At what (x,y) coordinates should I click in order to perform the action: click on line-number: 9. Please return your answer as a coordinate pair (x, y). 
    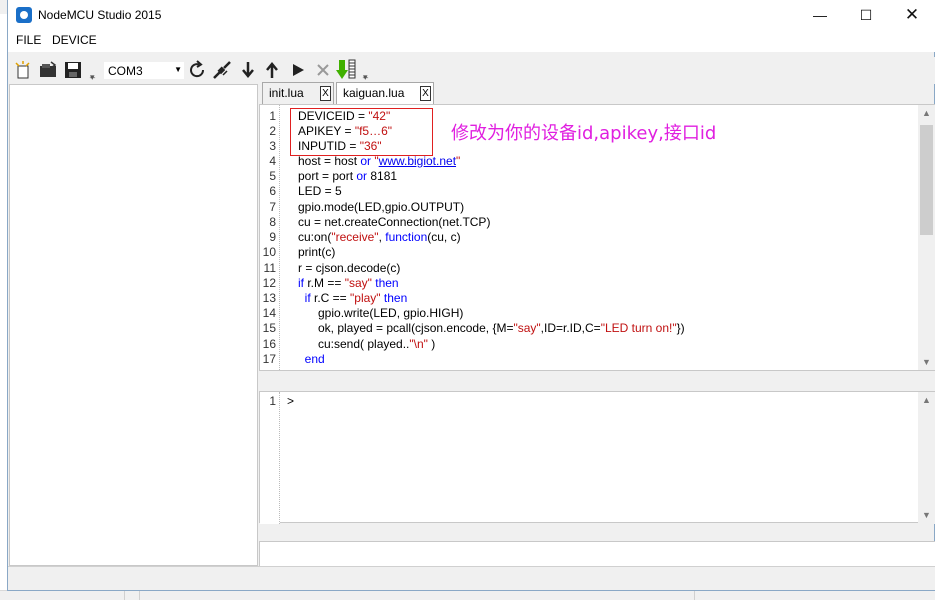
    Looking at the image, I should click on (272, 237).